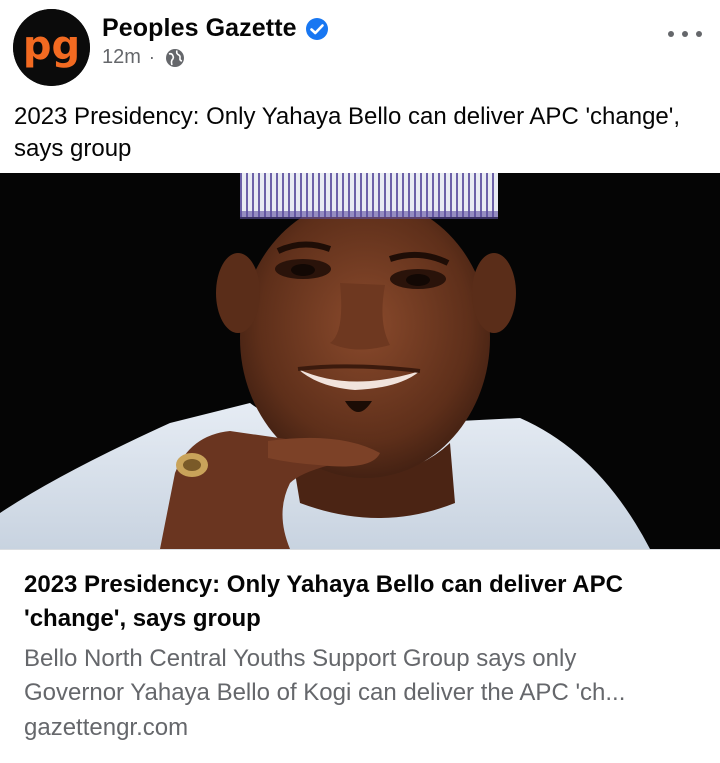  I want to click on more-options-icon, so click(671, 34).